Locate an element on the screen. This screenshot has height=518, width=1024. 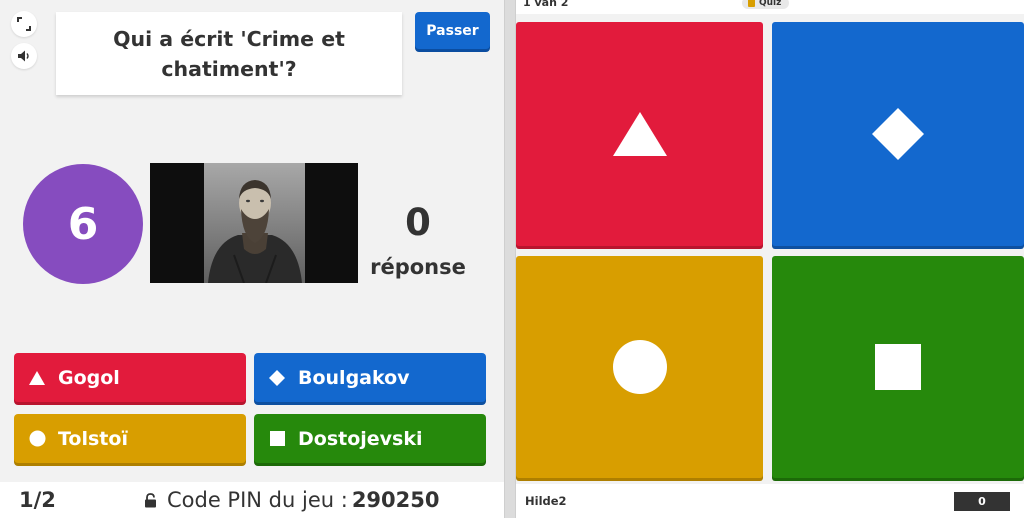
question-text: Qui a écrit 'Crime et chatiment'? is located at coordinates (229, 53).